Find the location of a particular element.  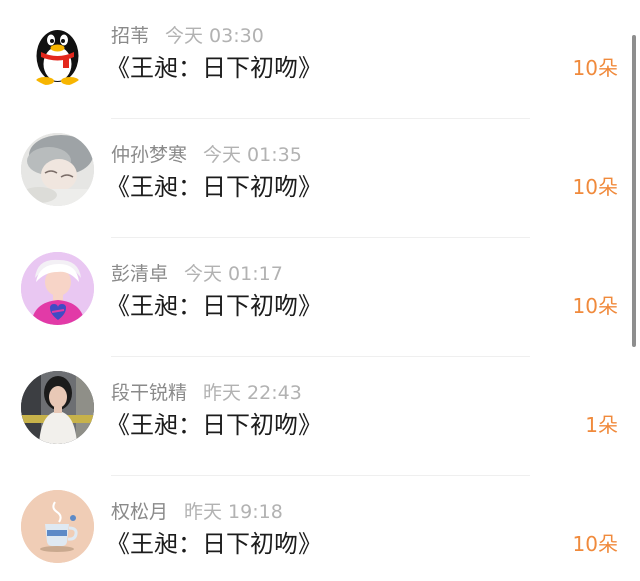

timestamp: 昨天 22:43 is located at coordinates (252, 393).